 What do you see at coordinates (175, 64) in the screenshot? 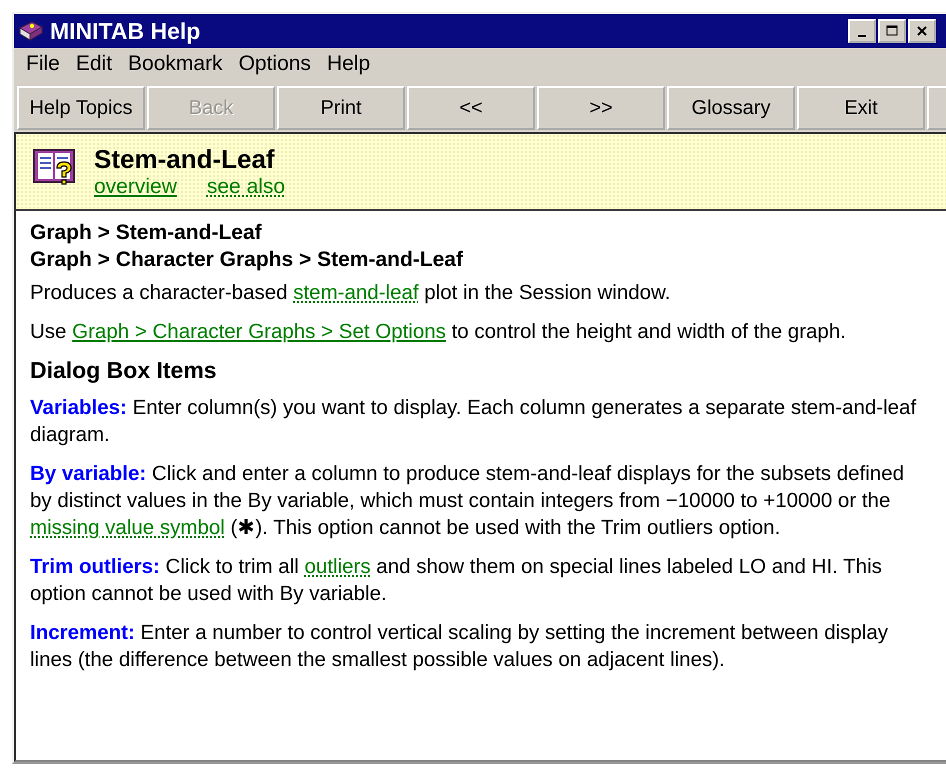
I see `menu-item: Bookmark` at bounding box center [175, 64].